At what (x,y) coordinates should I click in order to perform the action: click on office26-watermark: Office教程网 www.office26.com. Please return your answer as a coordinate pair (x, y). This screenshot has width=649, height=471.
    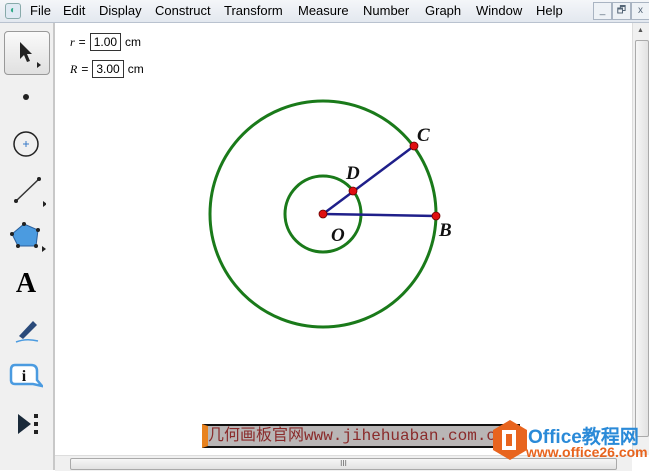
    Looking at the image, I should click on (569, 440).